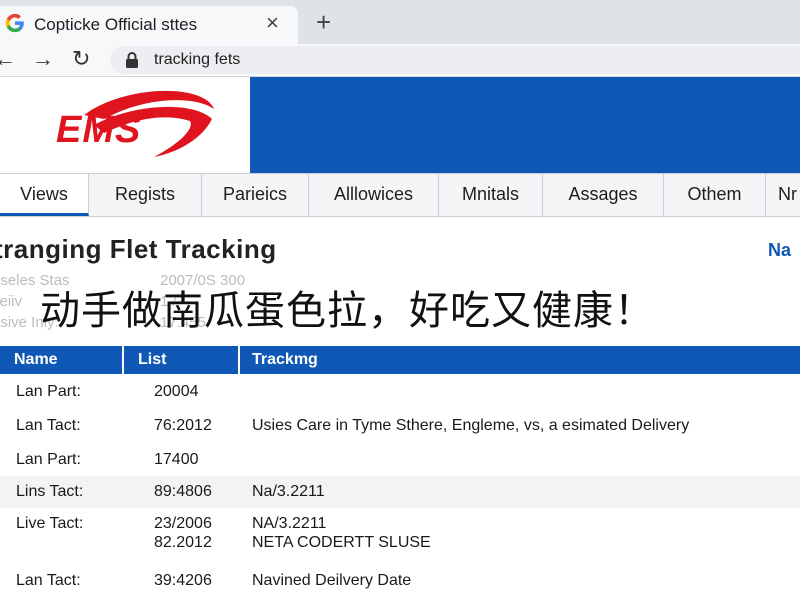 The height and width of the screenshot is (600, 800). I want to click on cell-tracking: Na/3.2211, so click(288, 491).